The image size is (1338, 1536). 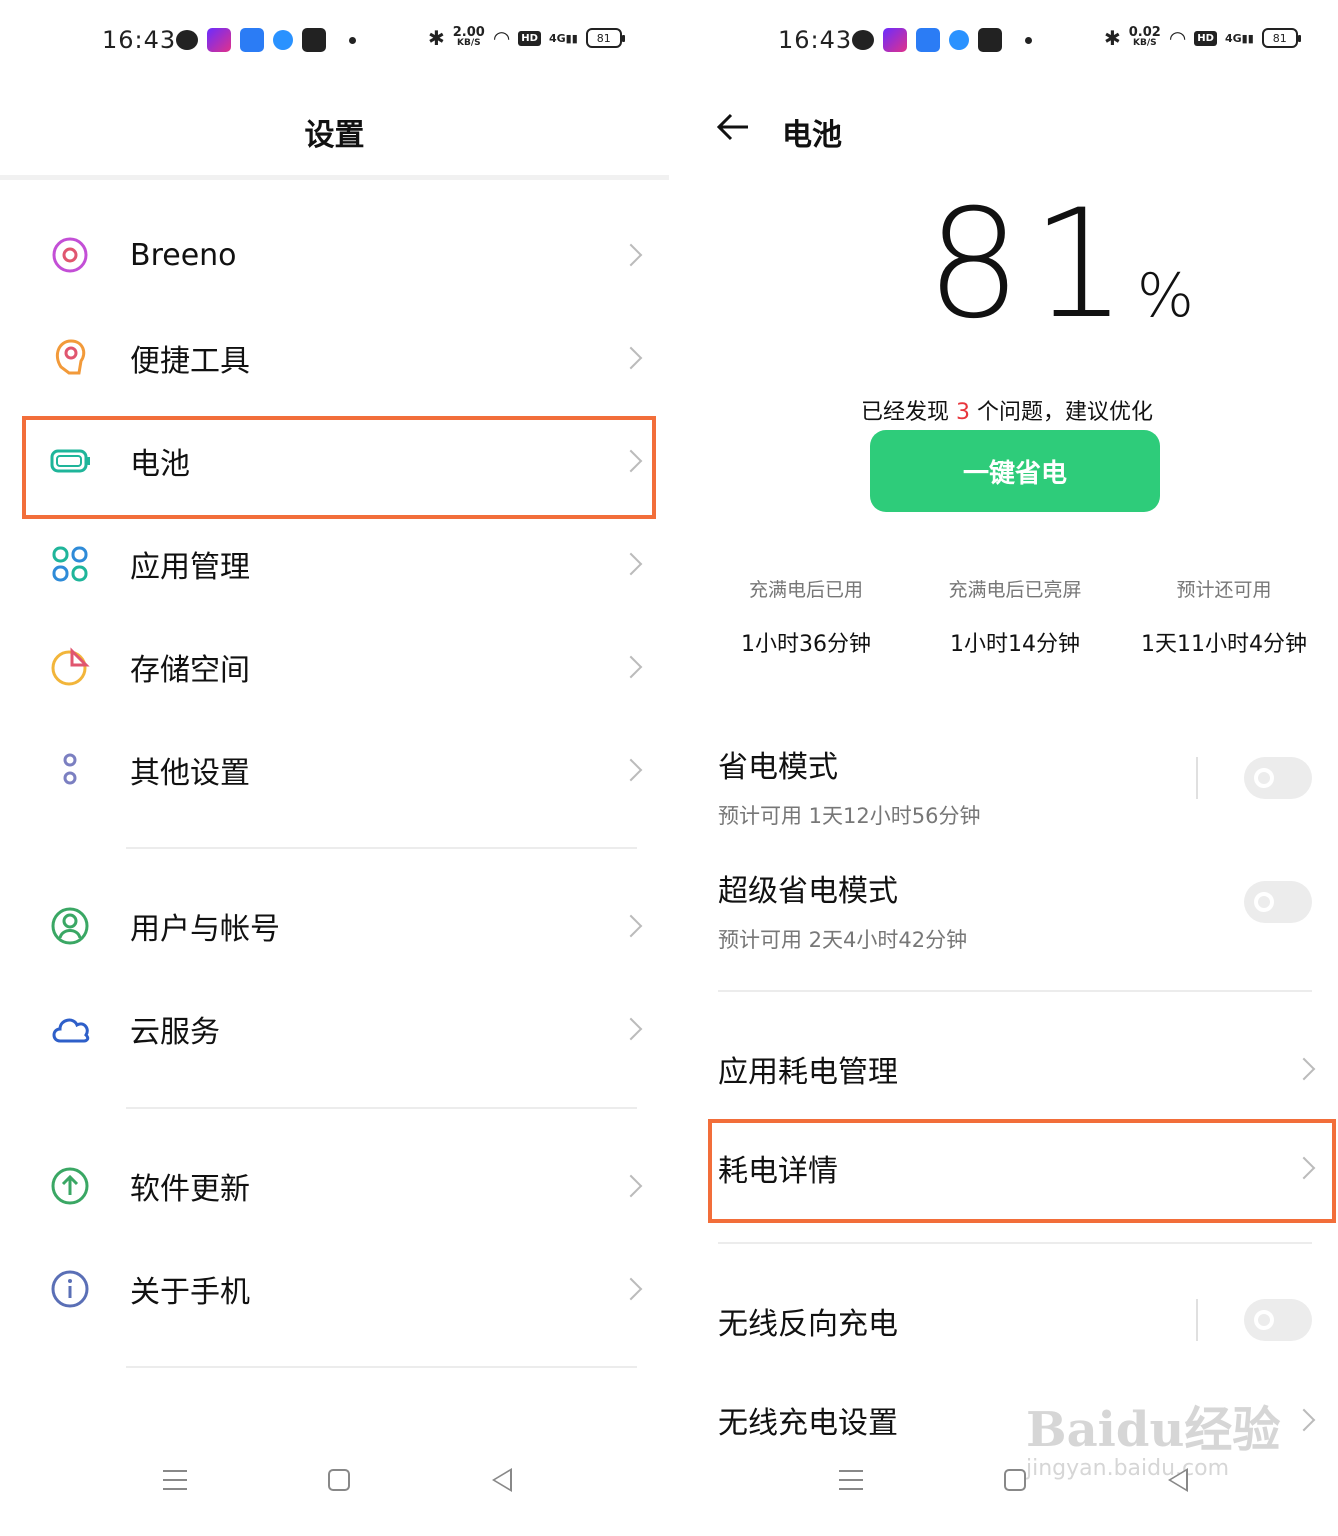 I want to click on highlight-box, so click(x=1022, y=1171).